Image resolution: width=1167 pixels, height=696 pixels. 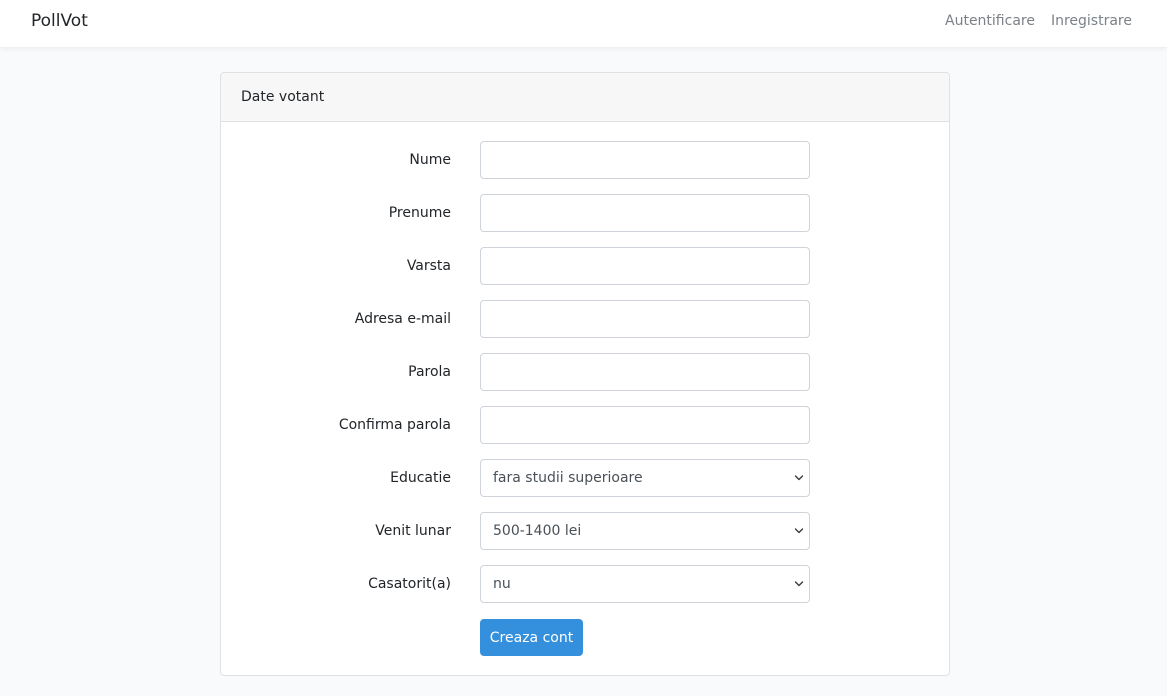 I want to click on password-label: Parola, so click(x=429, y=372).